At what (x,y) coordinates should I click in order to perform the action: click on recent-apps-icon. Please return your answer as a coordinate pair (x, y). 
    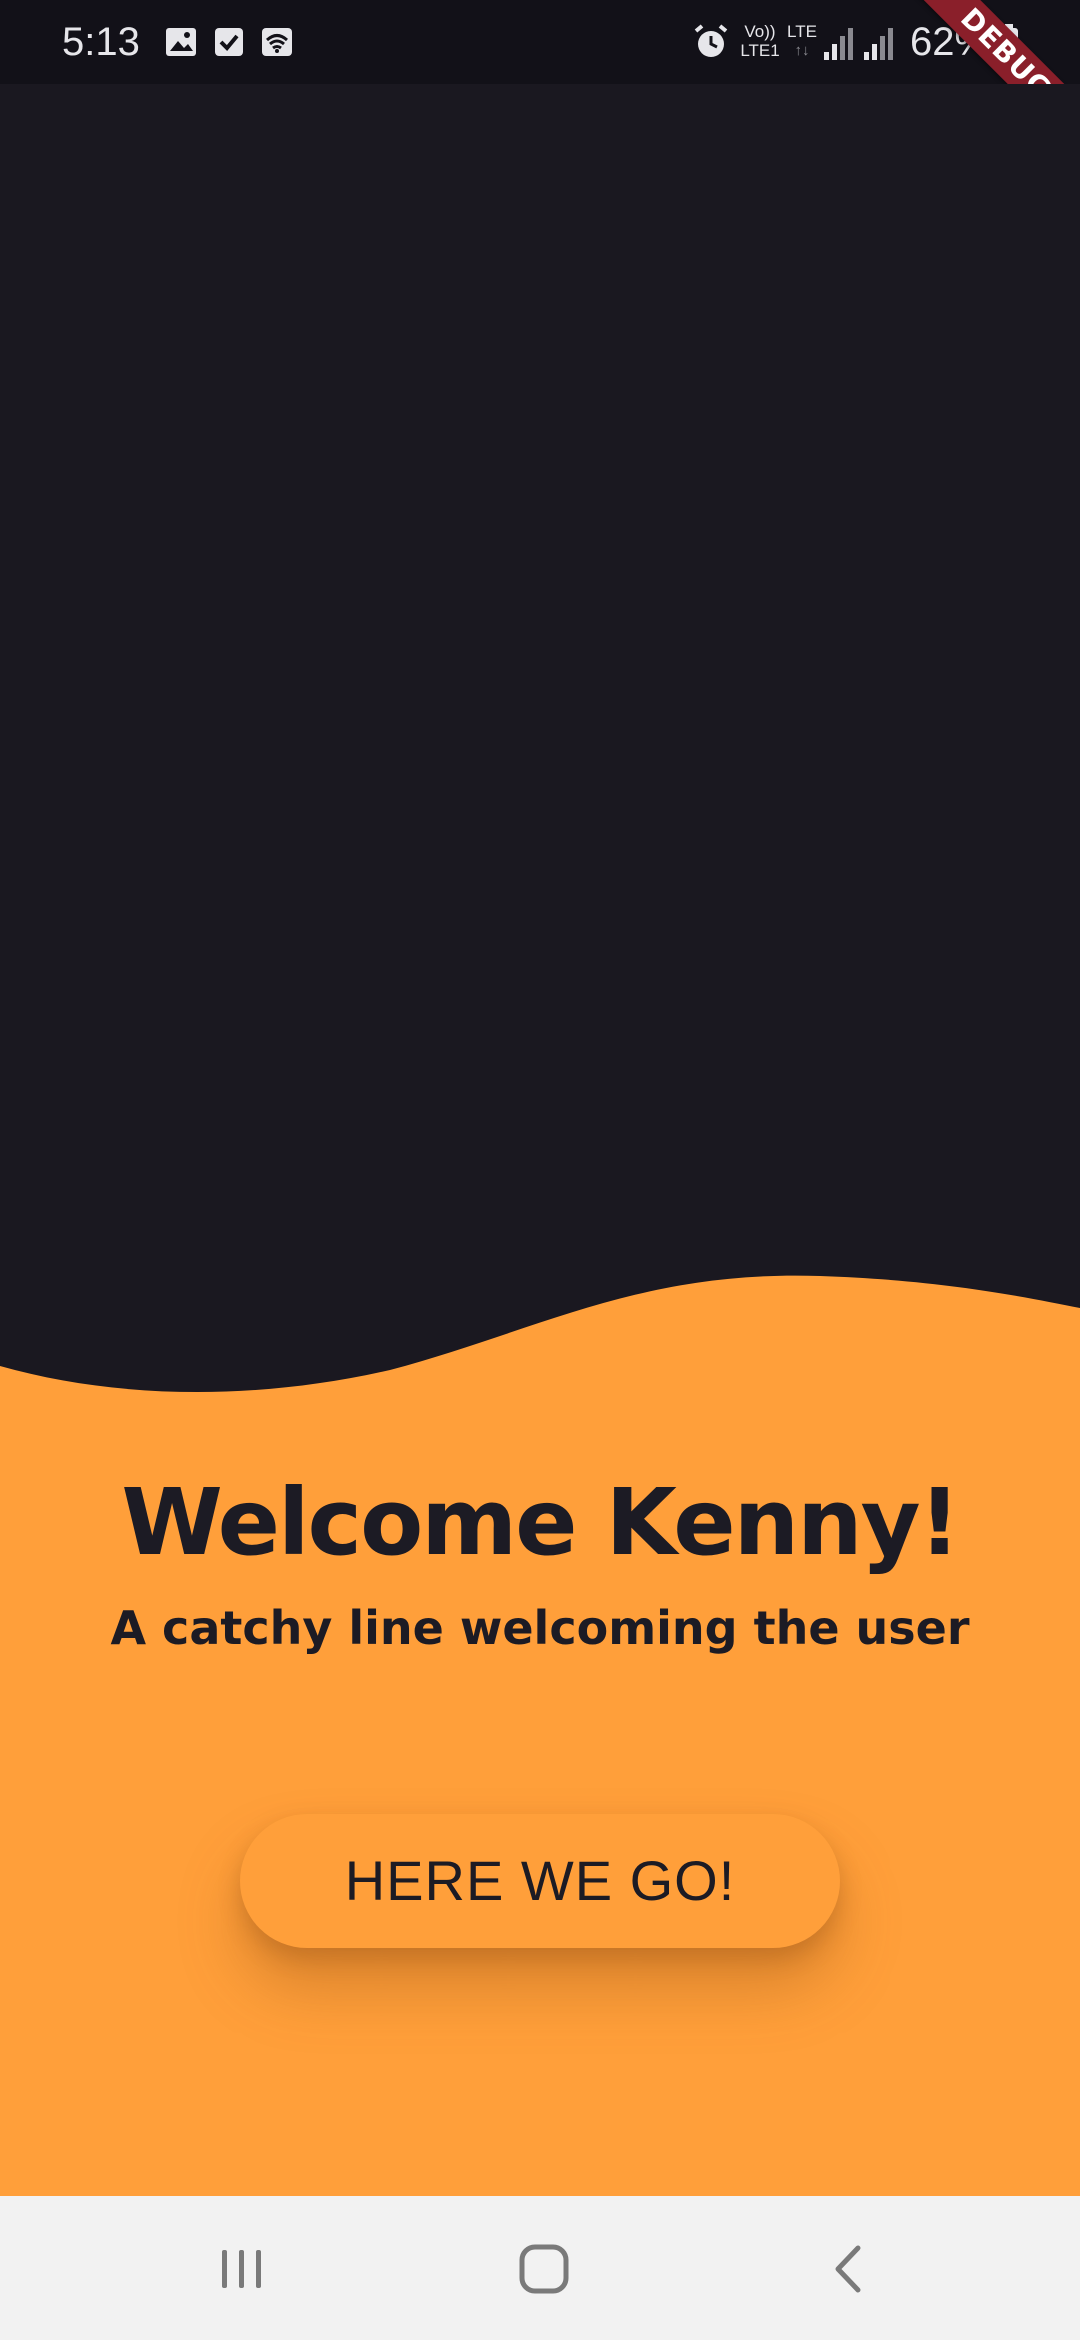
    Looking at the image, I should click on (242, 2268).